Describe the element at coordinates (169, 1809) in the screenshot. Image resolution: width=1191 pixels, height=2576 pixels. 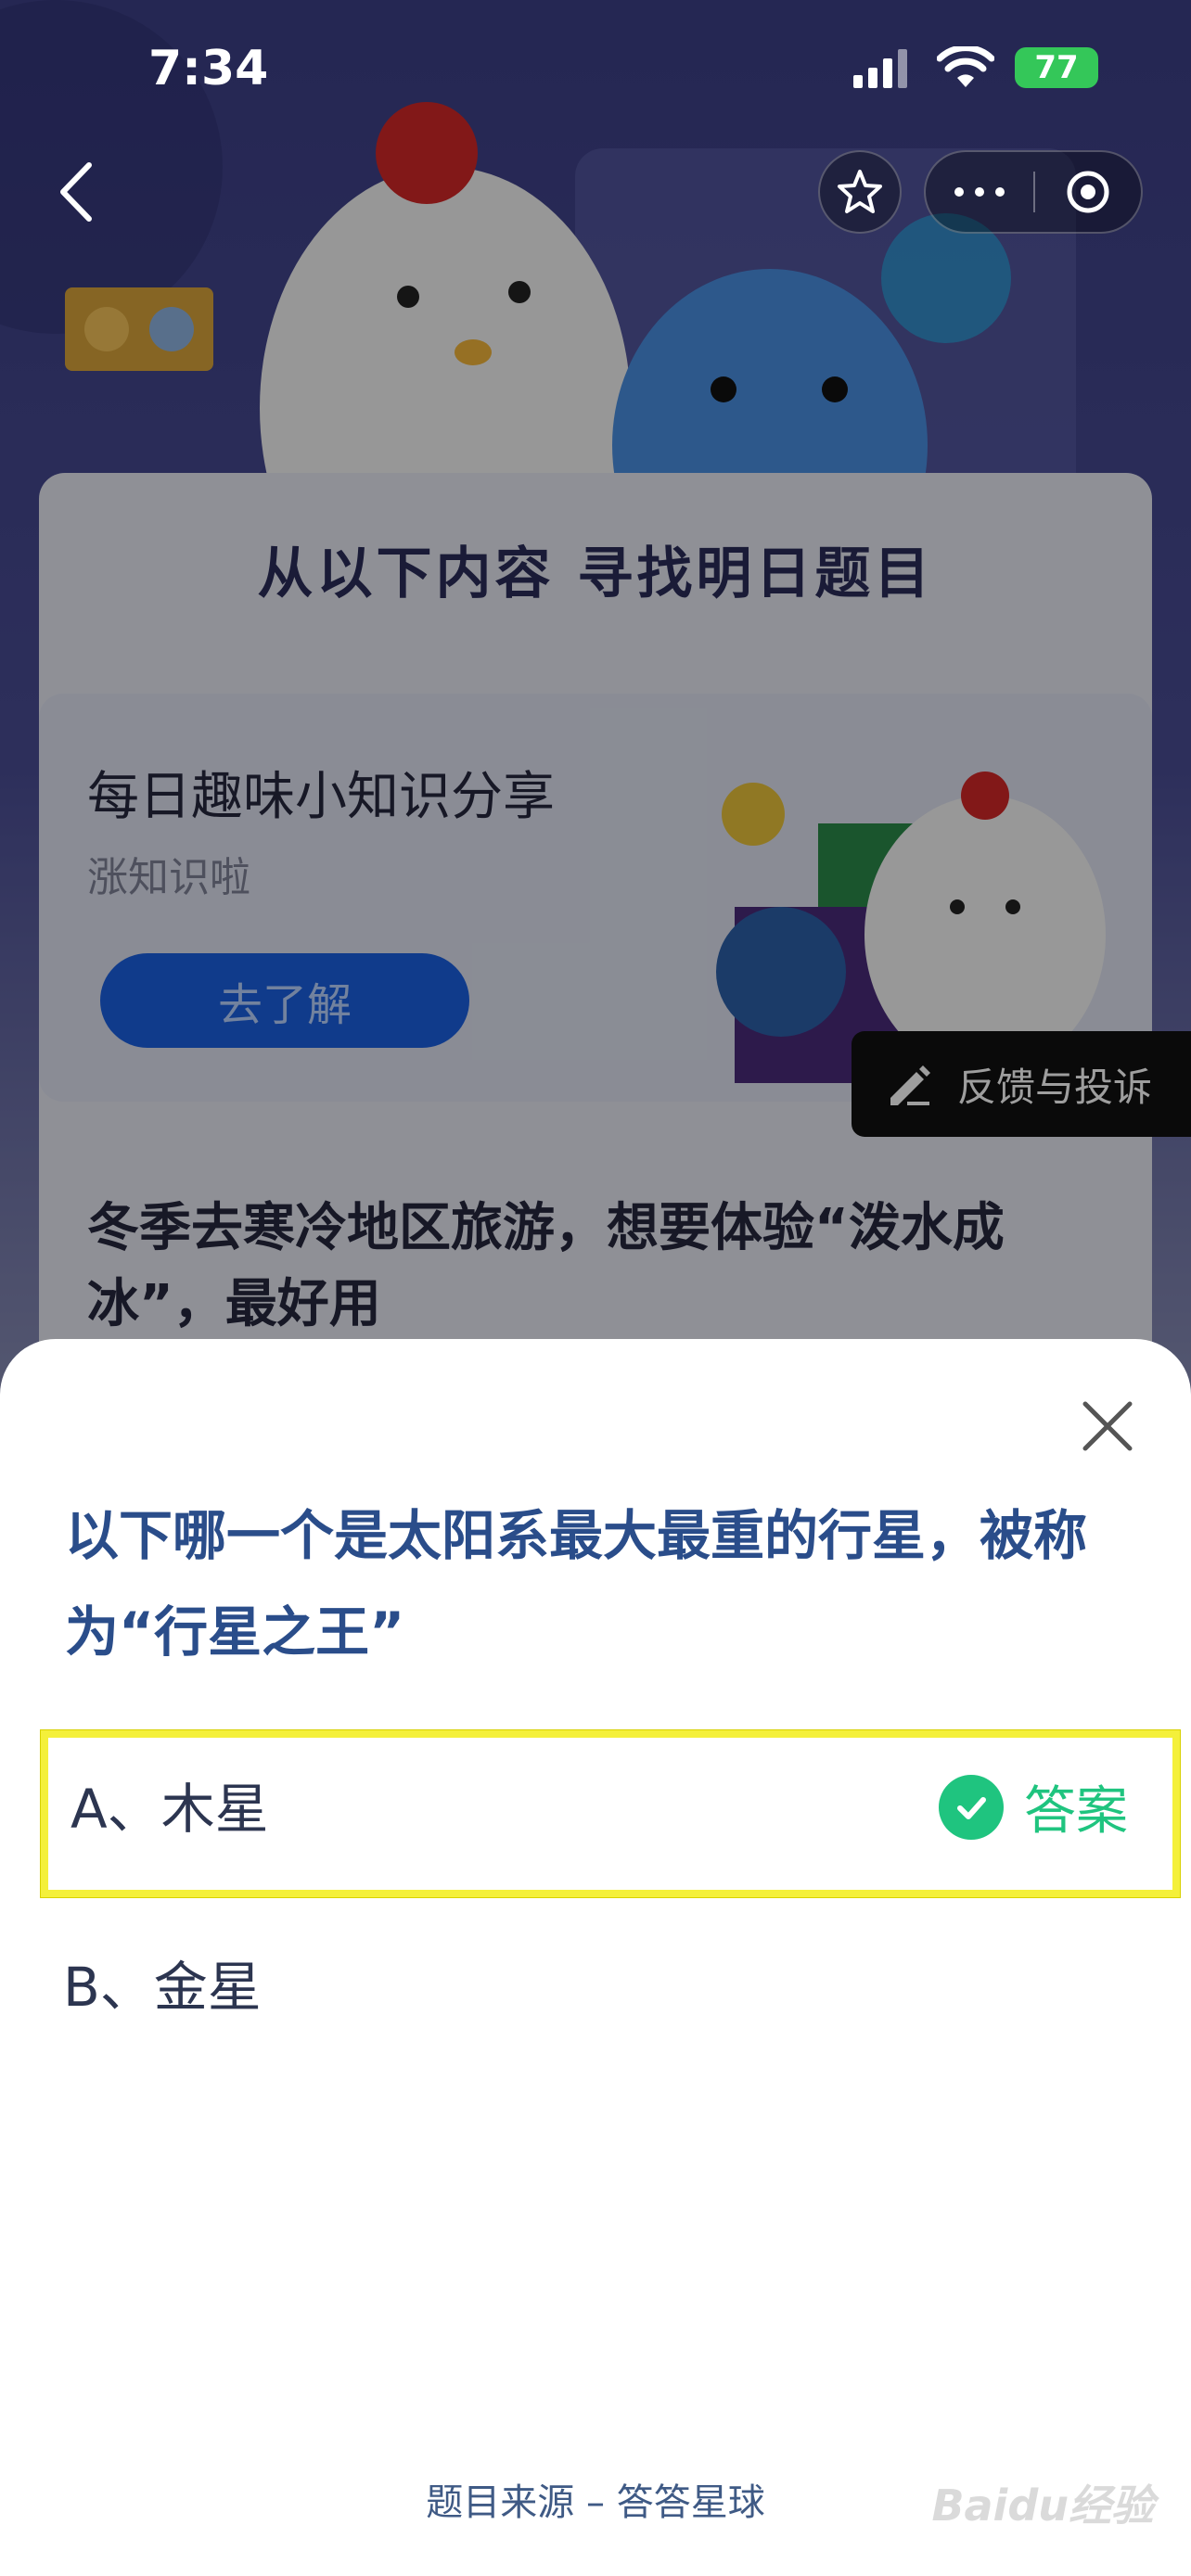
I see `option-a-label: A、木星` at that location.